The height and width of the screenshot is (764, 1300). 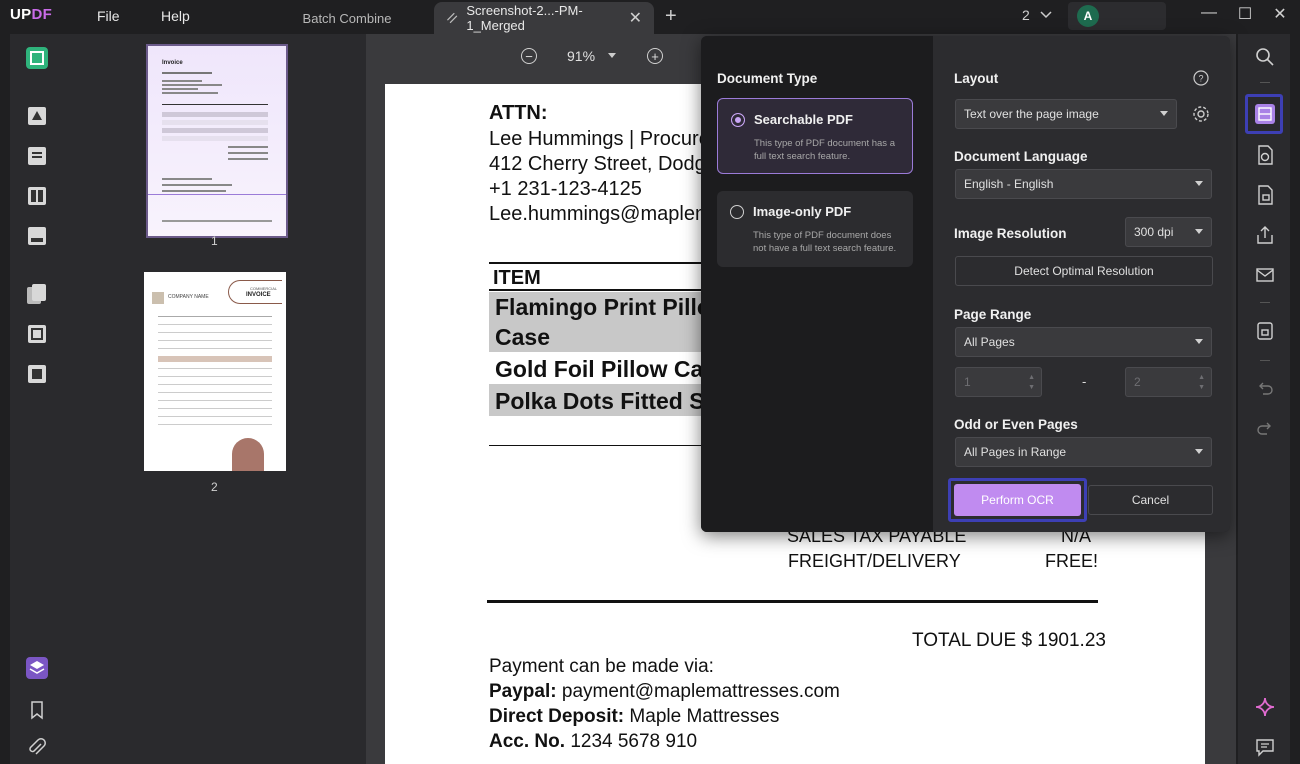 I want to click on doc-item-1: Flamingo Print Pillo, so click(x=603, y=307).